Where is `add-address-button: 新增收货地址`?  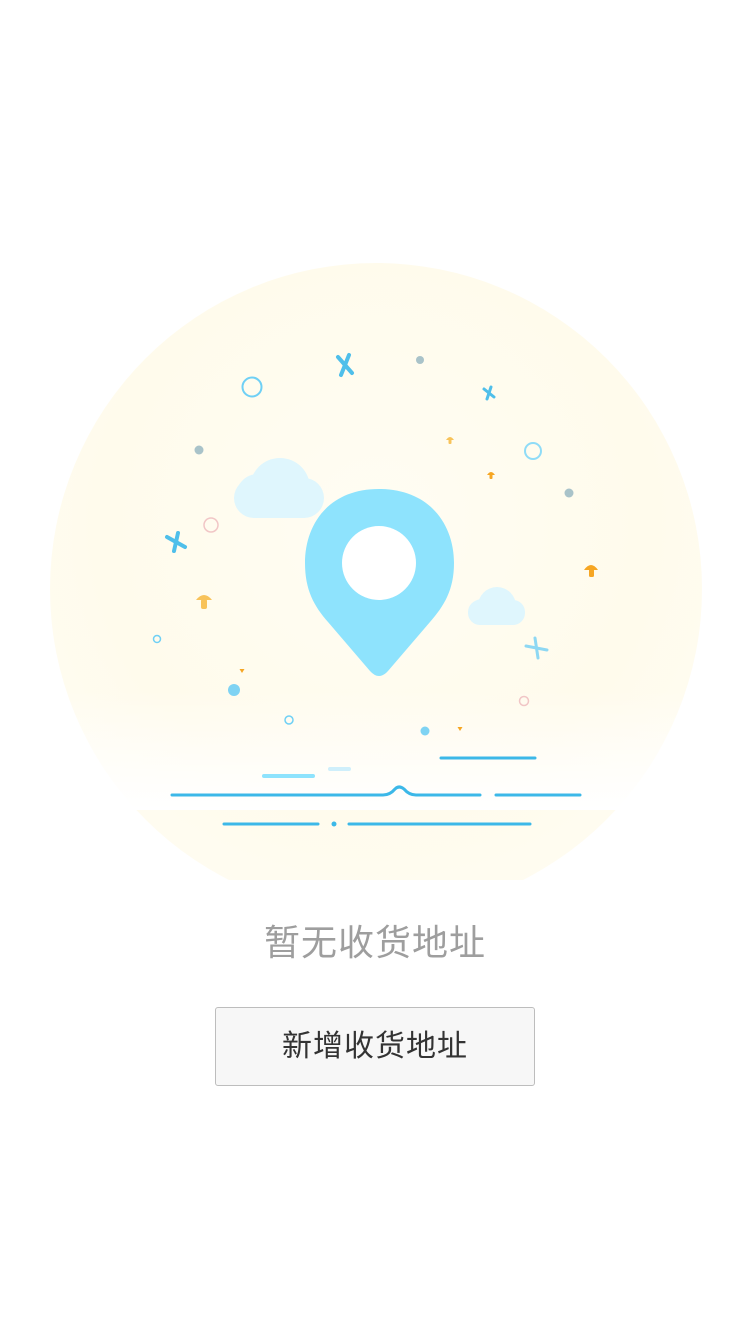
add-address-button: 新增收货地址 is located at coordinates (375, 1046).